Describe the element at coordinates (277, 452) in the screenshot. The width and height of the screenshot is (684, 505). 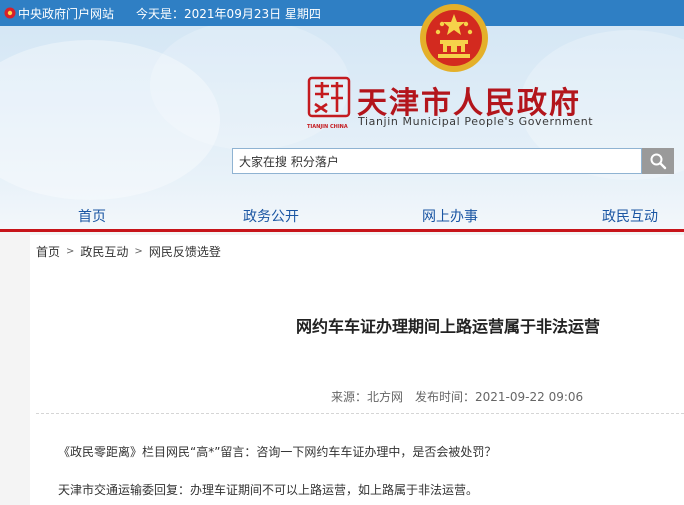
I see `article-paragraph: 《政民零距离》栏目网民“高*”留言：咨询一下网约车车证办理中，是否会被处罚？` at that location.